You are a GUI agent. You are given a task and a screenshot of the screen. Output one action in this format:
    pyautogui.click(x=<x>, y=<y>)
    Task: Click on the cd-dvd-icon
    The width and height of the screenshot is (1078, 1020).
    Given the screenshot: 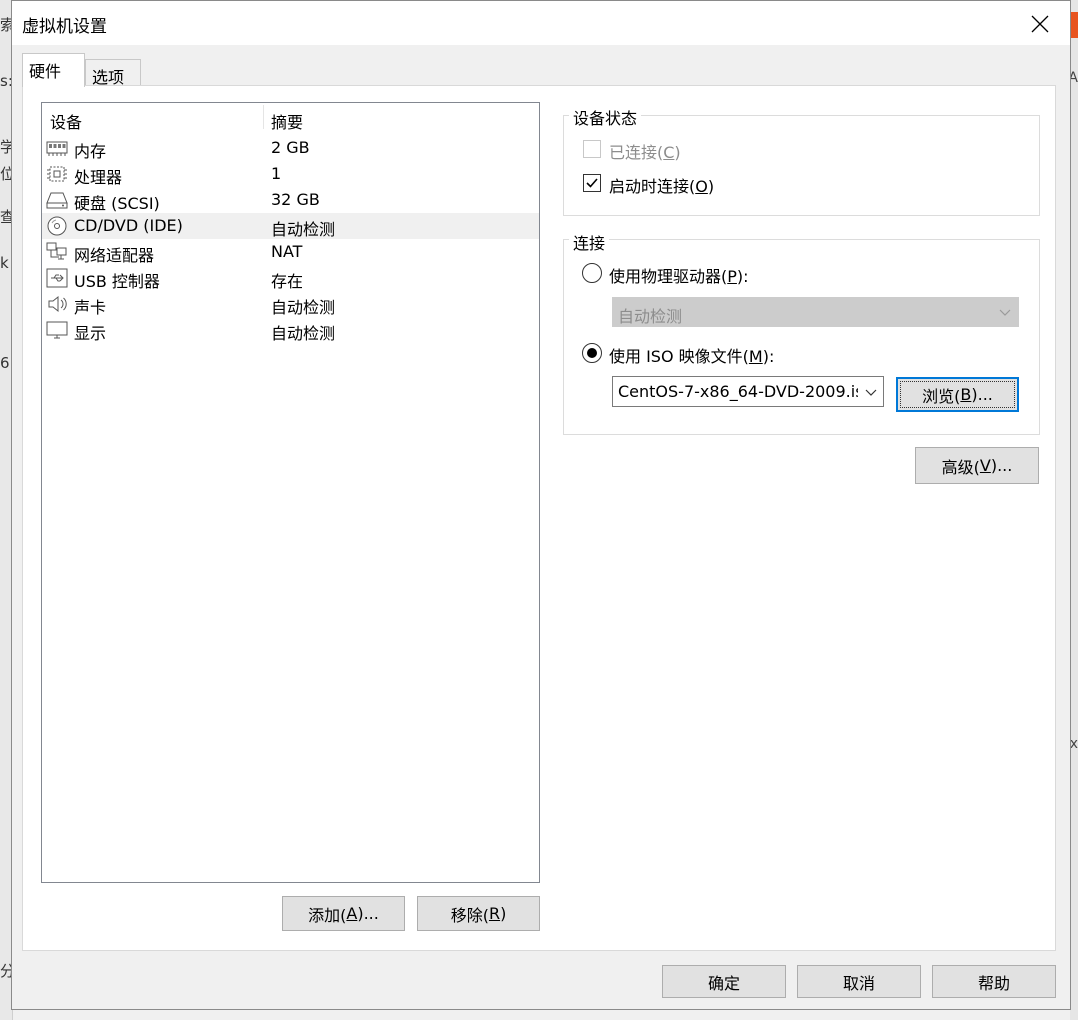 What is the action you would take?
    pyautogui.click(x=57, y=226)
    